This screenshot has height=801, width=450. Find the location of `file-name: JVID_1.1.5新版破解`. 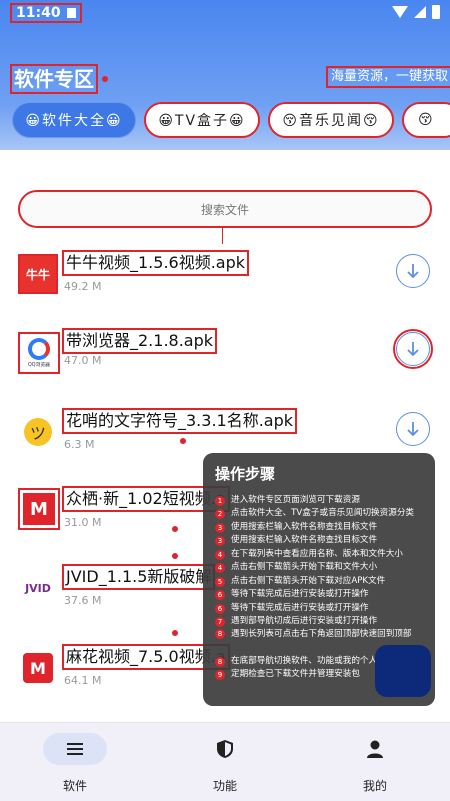

file-name: JVID_1.1.5新版破解 is located at coordinates (139, 577).